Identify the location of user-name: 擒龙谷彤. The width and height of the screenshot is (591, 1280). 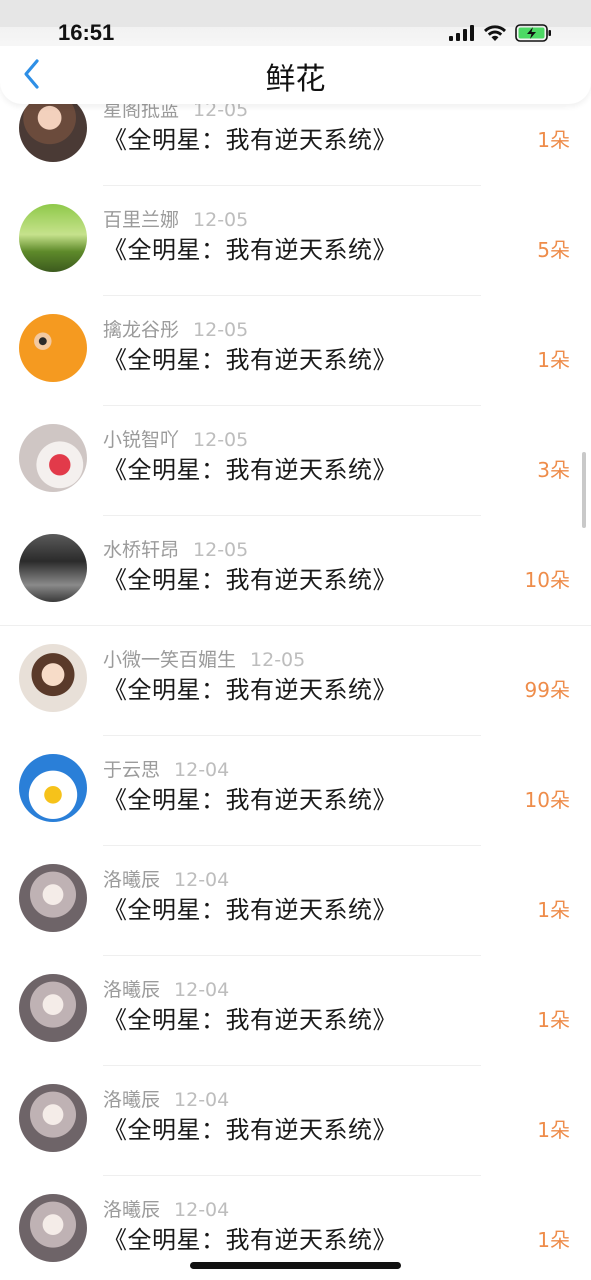
(141, 330).